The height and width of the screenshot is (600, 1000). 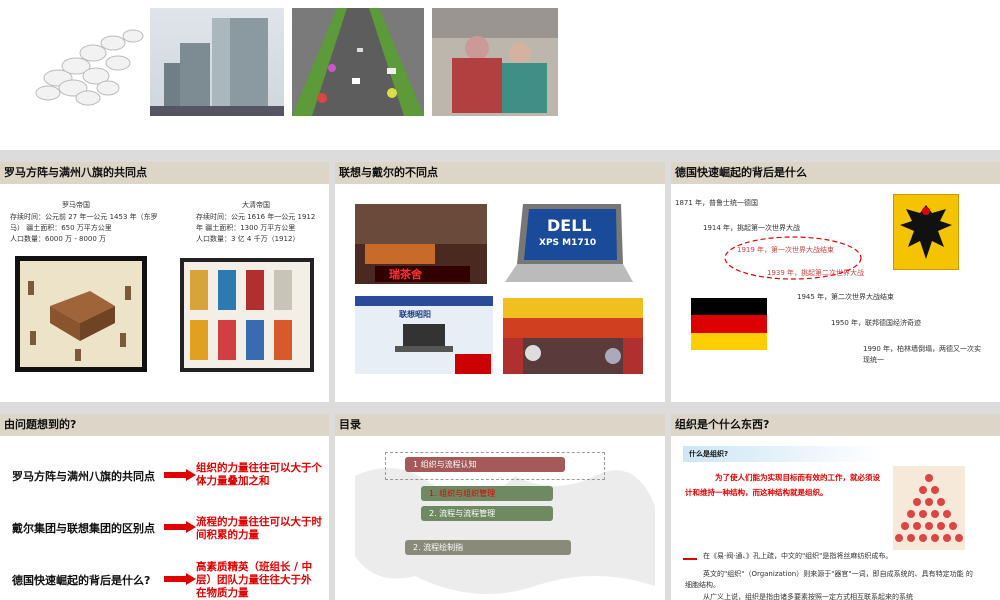 I want to click on roman-phalanx-image, so click(x=81, y=314).